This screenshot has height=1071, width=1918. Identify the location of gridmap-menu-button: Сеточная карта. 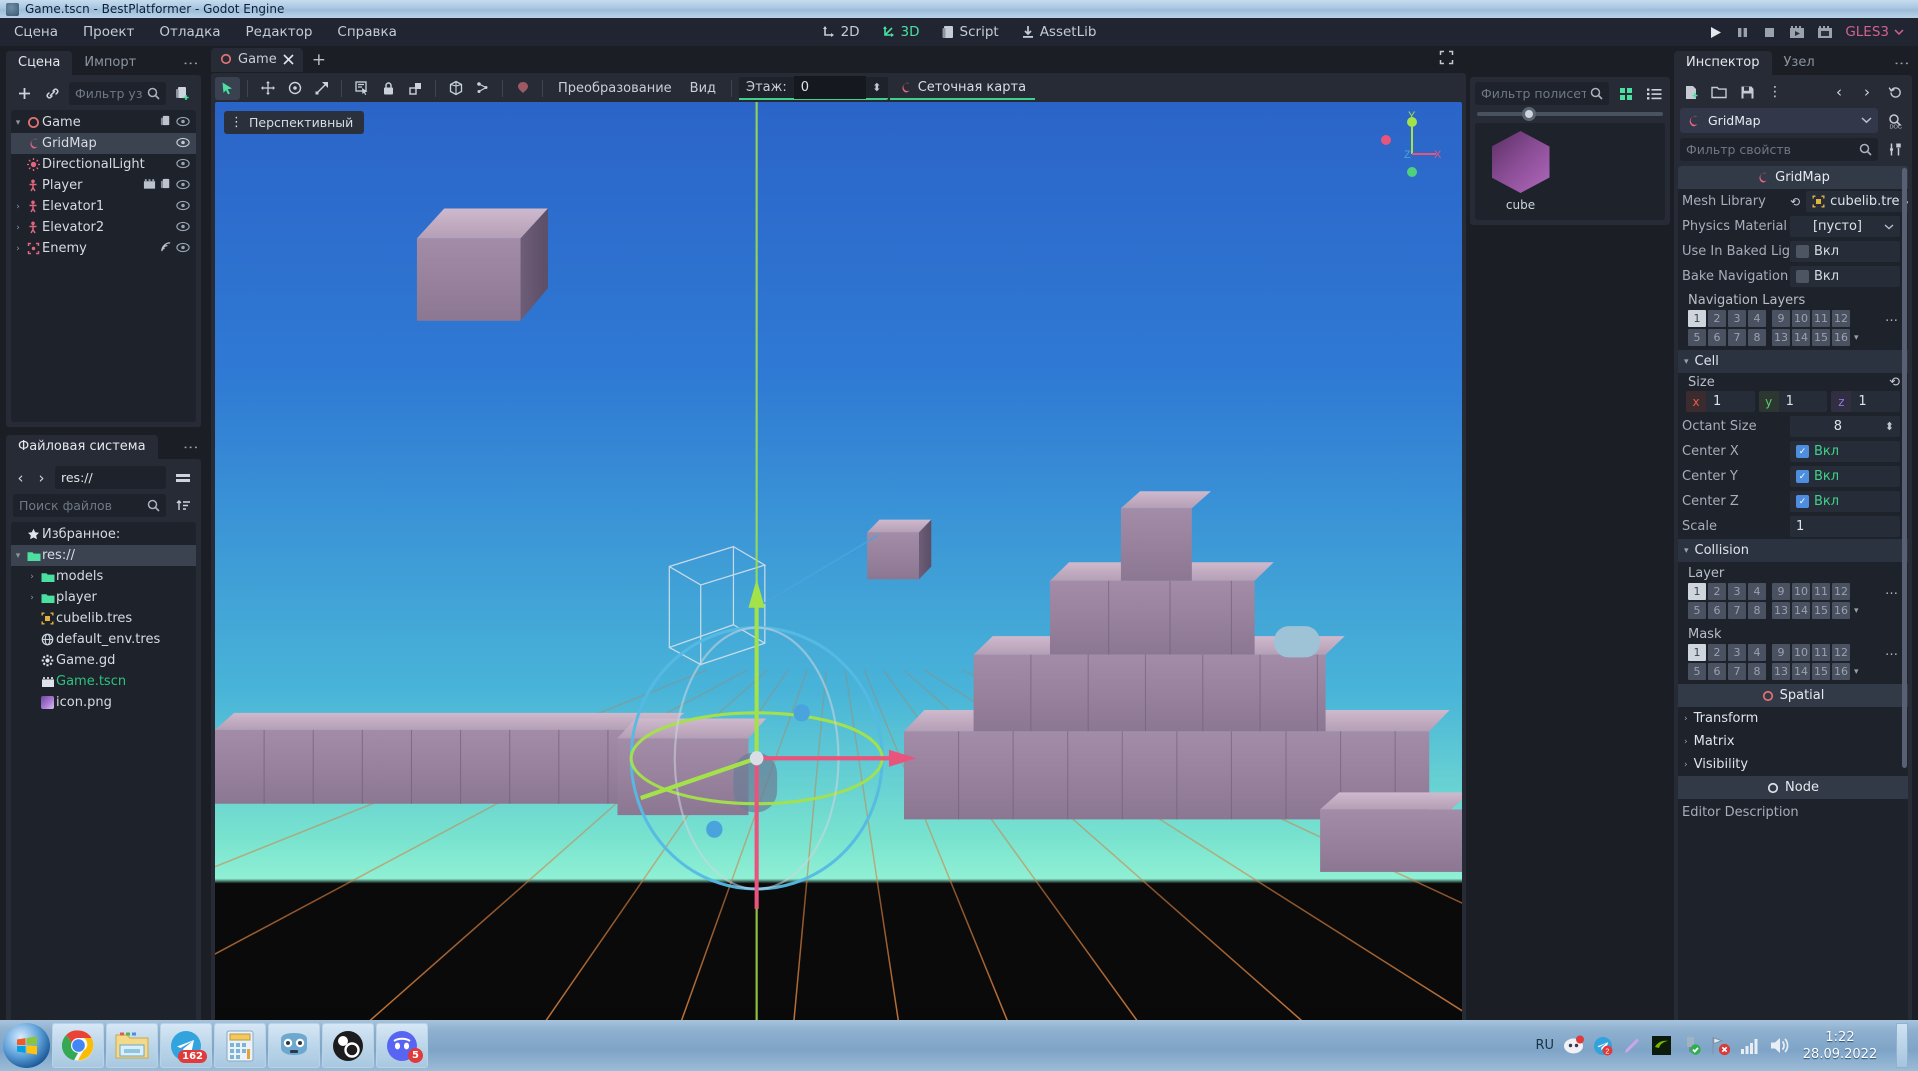
(962, 88).